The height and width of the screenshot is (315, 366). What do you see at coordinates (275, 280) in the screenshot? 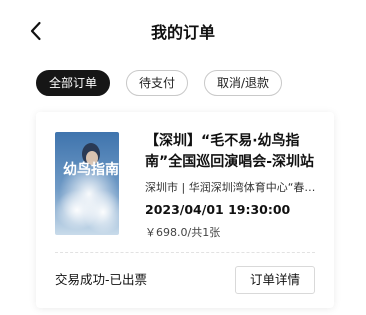
I see `order-detail-button: 订单详情` at bounding box center [275, 280].